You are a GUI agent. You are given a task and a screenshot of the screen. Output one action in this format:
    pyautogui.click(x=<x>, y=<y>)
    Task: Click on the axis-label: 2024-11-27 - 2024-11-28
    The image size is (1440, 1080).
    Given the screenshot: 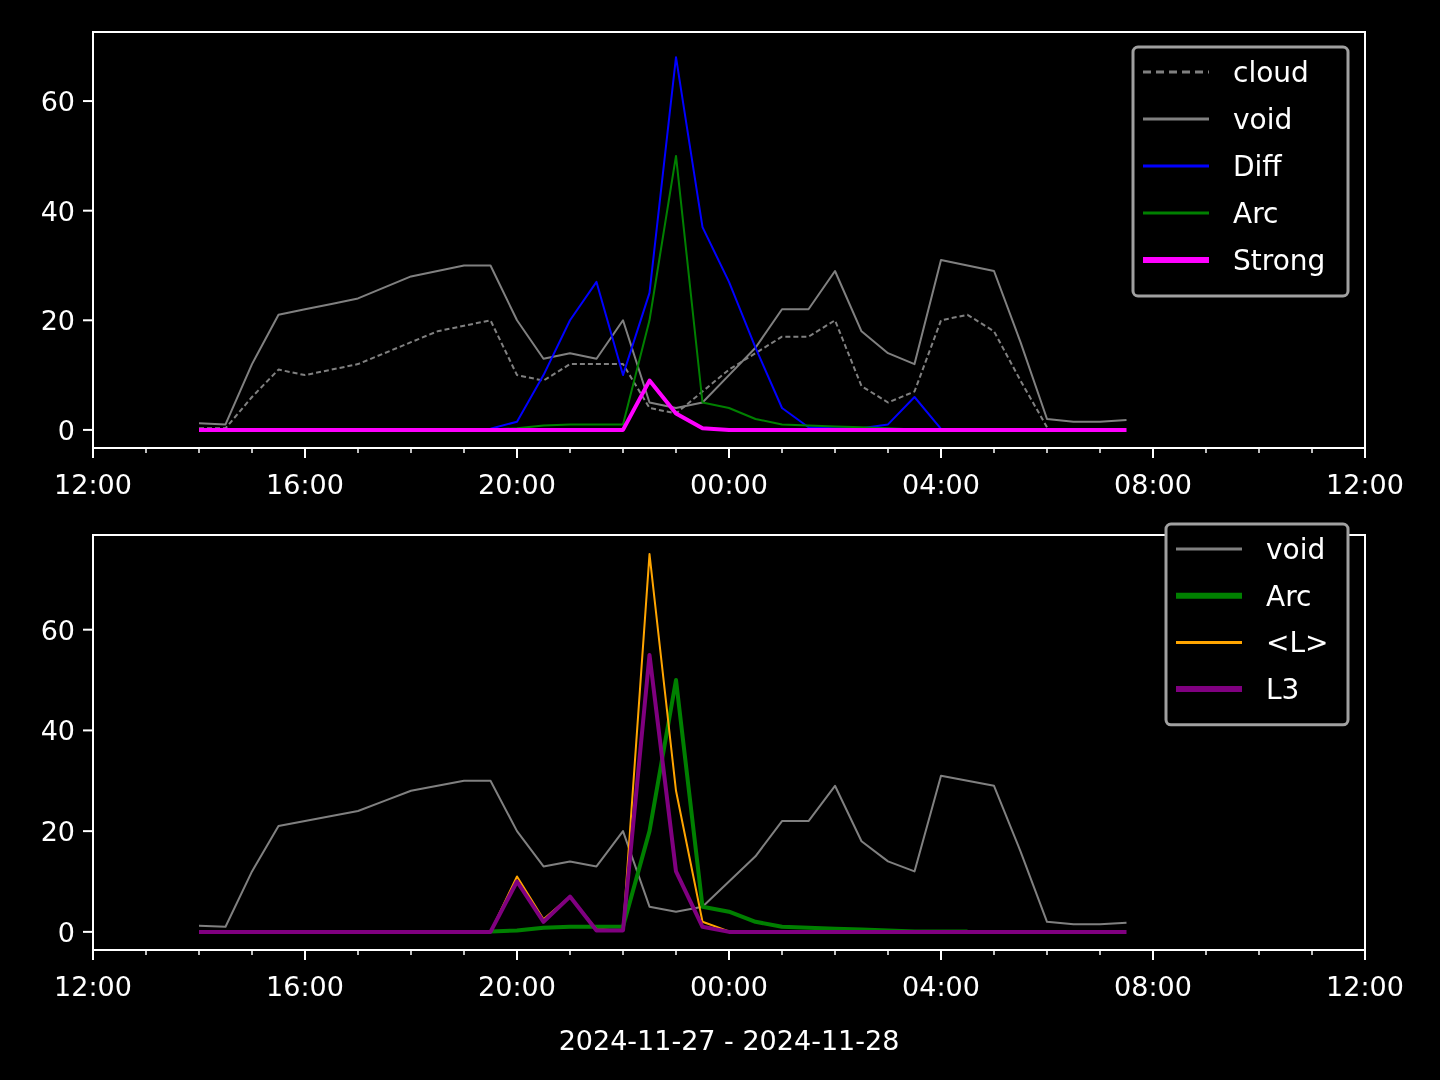 What is the action you would take?
    pyautogui.click(x=729, y=1040)
    